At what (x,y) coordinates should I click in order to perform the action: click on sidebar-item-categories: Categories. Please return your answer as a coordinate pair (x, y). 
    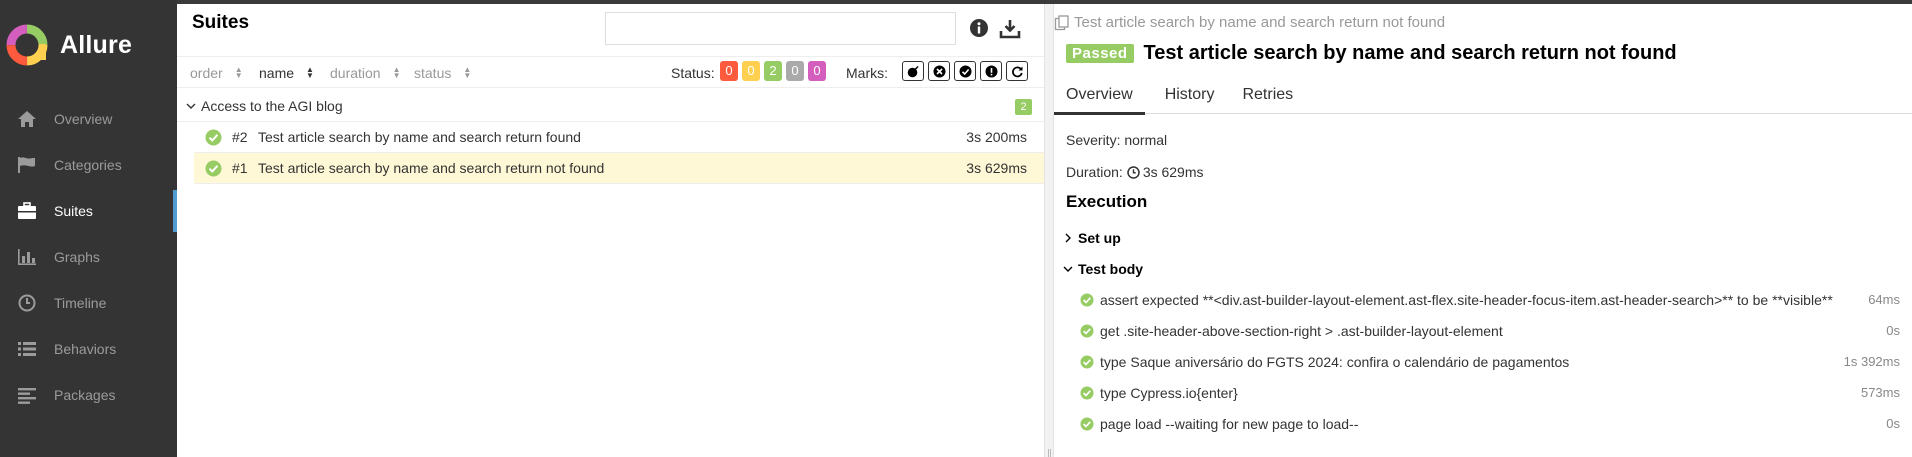
    Looking at the image, I should click on (88, 165).